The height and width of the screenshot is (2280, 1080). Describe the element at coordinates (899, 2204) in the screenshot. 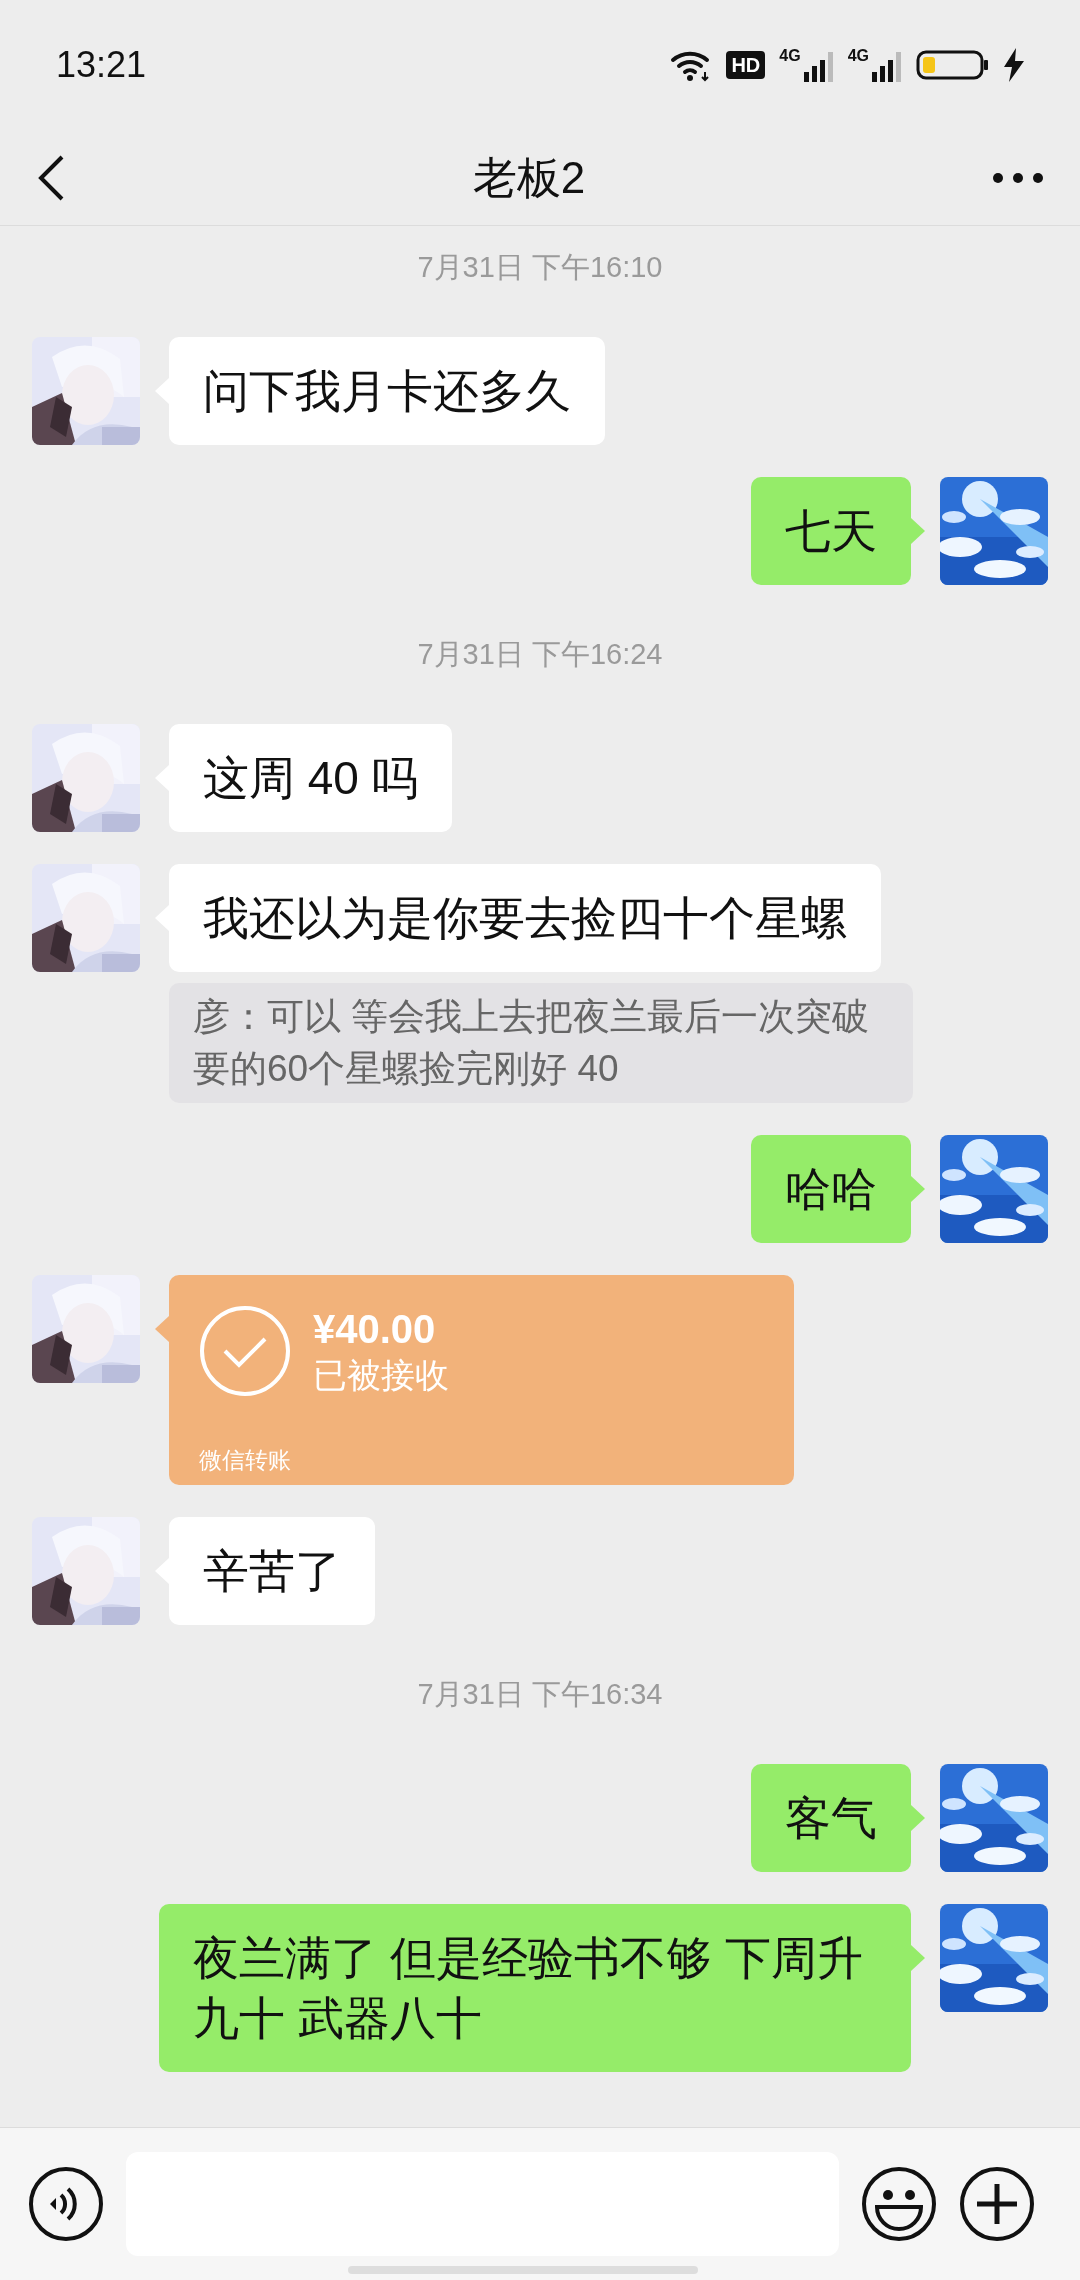

I see `emoji-icon` at that location.